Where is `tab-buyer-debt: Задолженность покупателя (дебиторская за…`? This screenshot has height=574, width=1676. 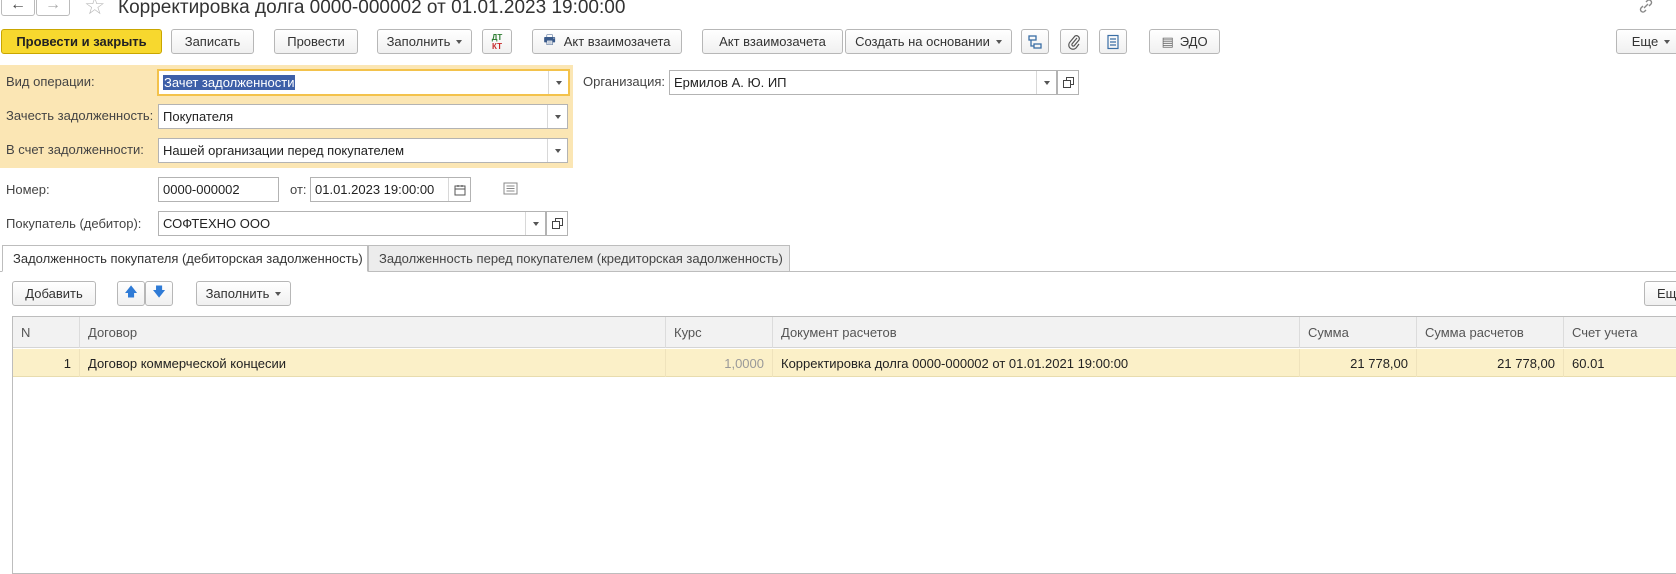
tab-buyer-debt: Задолженность покупателя (дебиторская за… is located at coordinates (185, 258).